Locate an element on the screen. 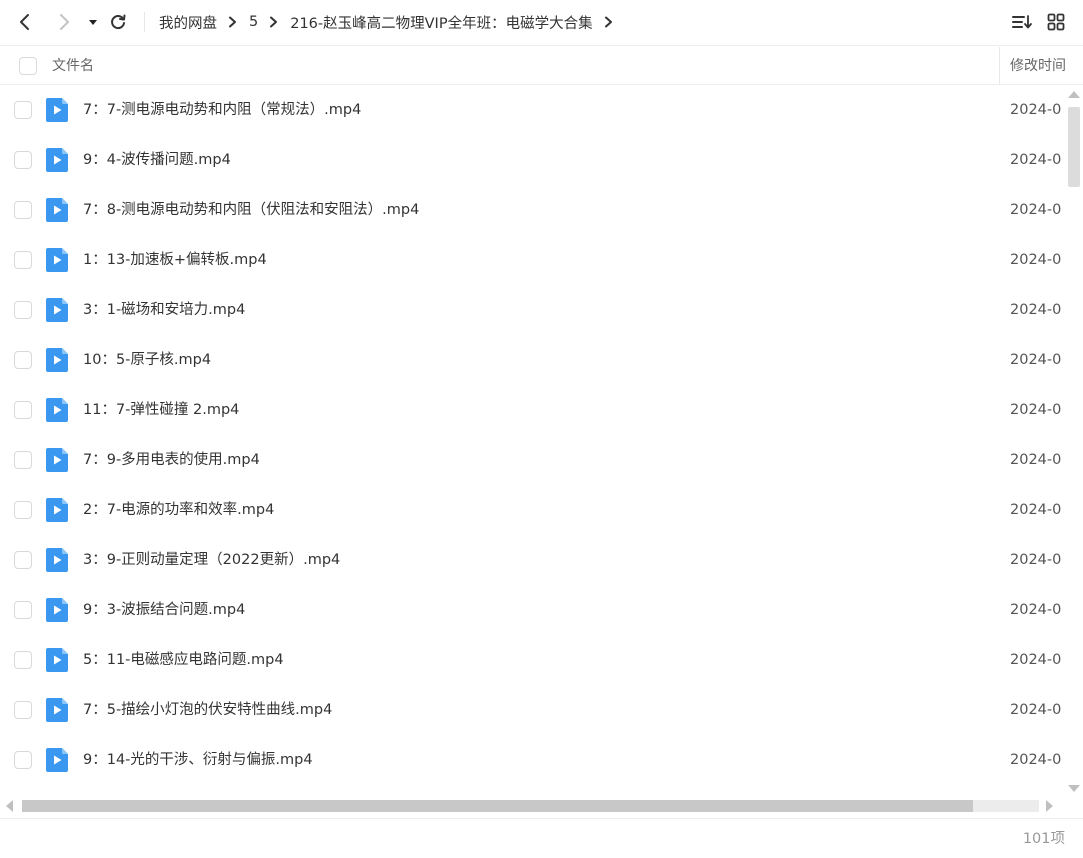 This screenshot has height=858, width=1083. file-name: 7：5-描绘小灯泡的伏安特性曲线.mp4 is located at coordinates (207, 710).